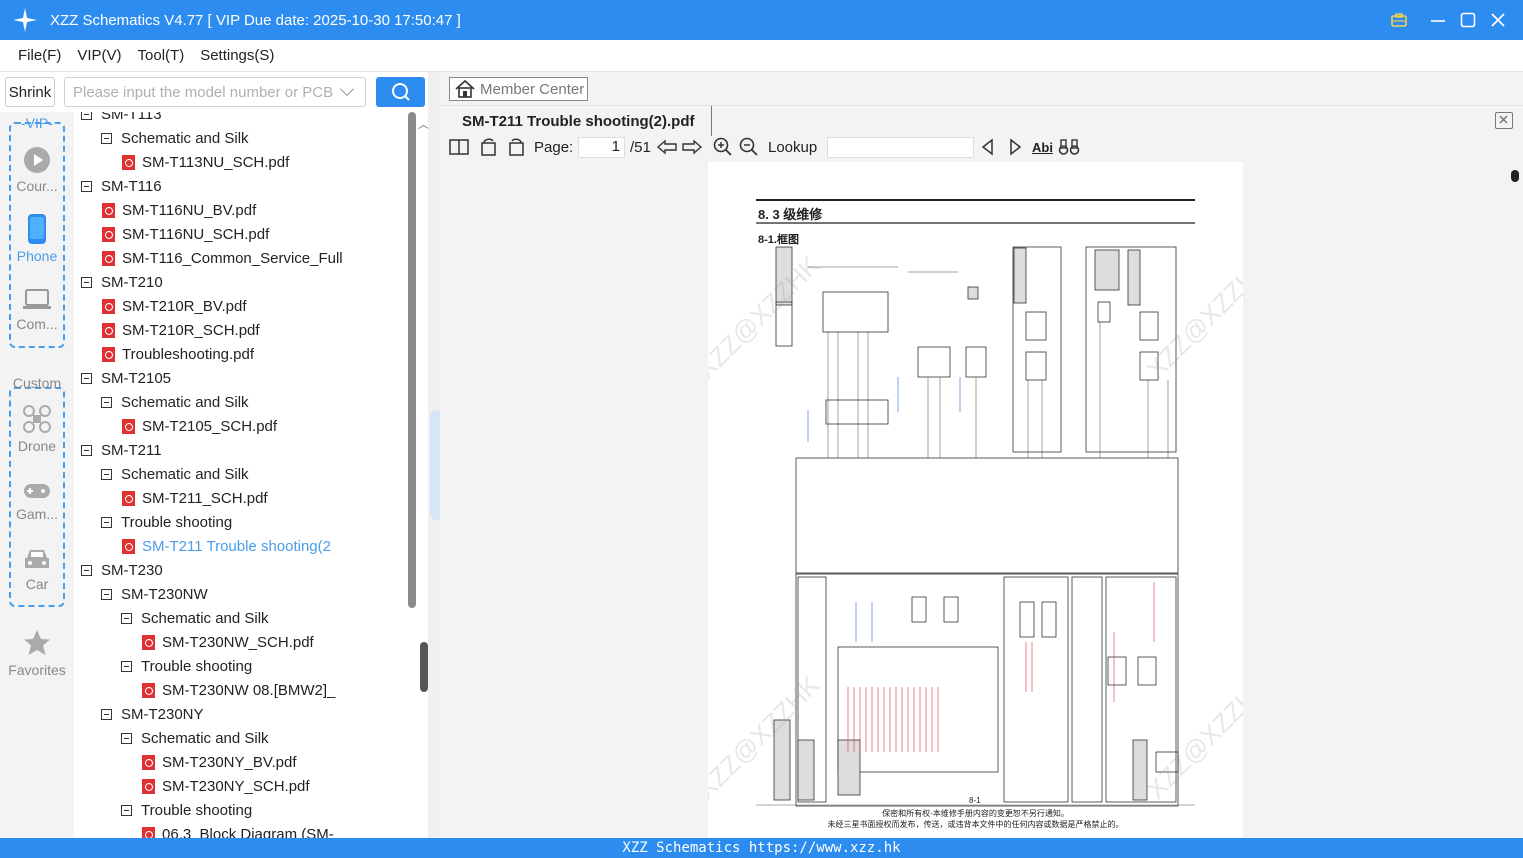 This screenshot has width=1523, height=858. I want to click on panel-splitter, so click(434, 455).